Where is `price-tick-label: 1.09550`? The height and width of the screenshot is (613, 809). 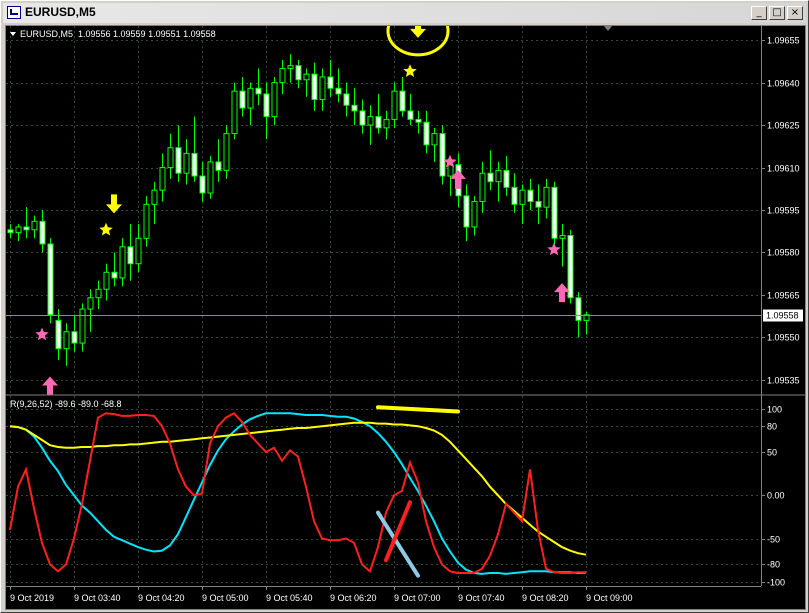
price-tick-label: 1.09550 is located at coordinates (783, 338).